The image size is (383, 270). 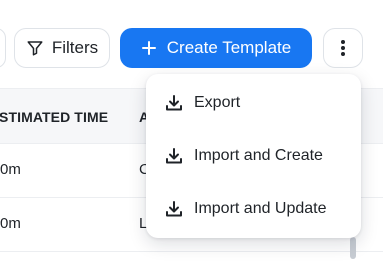 I want to click on more-actions-button, so click(x=343, y=48).